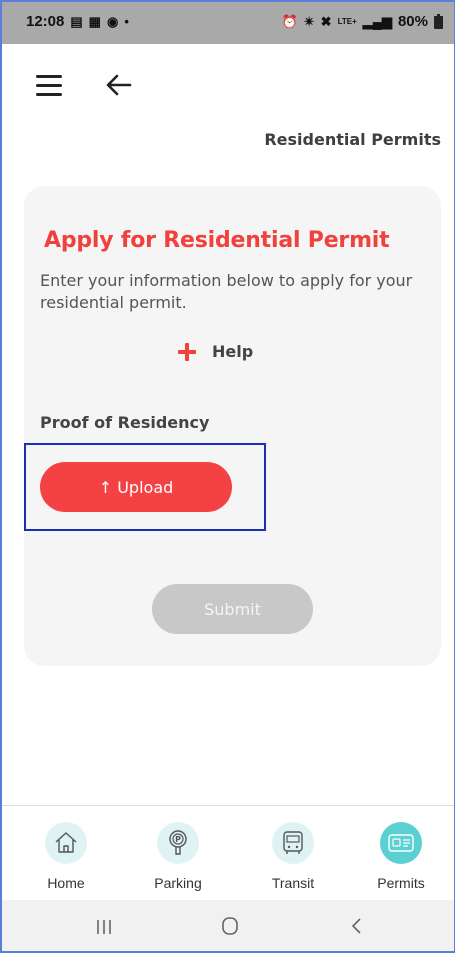 The height and width of the screenshot is (953, 455). I want to click on proof-of-residency-label: Proof of Residency, so click(125, 422).